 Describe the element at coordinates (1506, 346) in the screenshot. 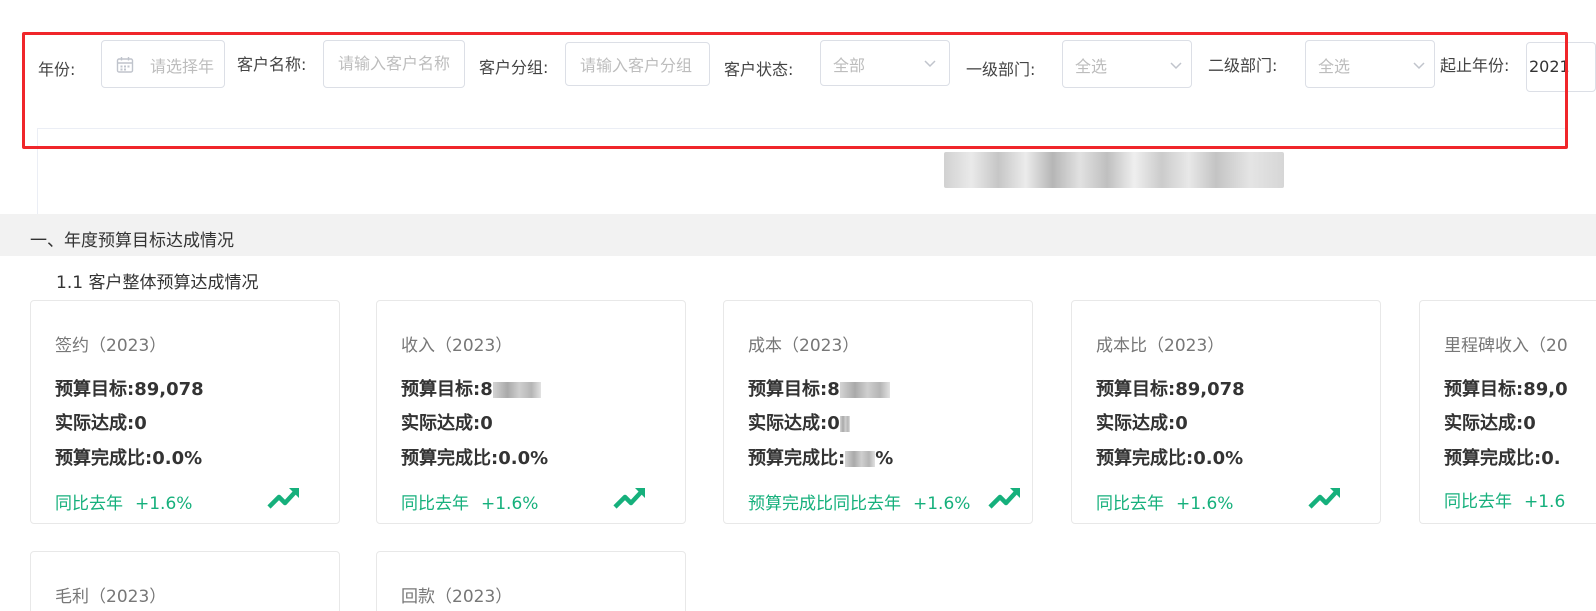

I see `card-title: 里程碑收入（20` at that location.